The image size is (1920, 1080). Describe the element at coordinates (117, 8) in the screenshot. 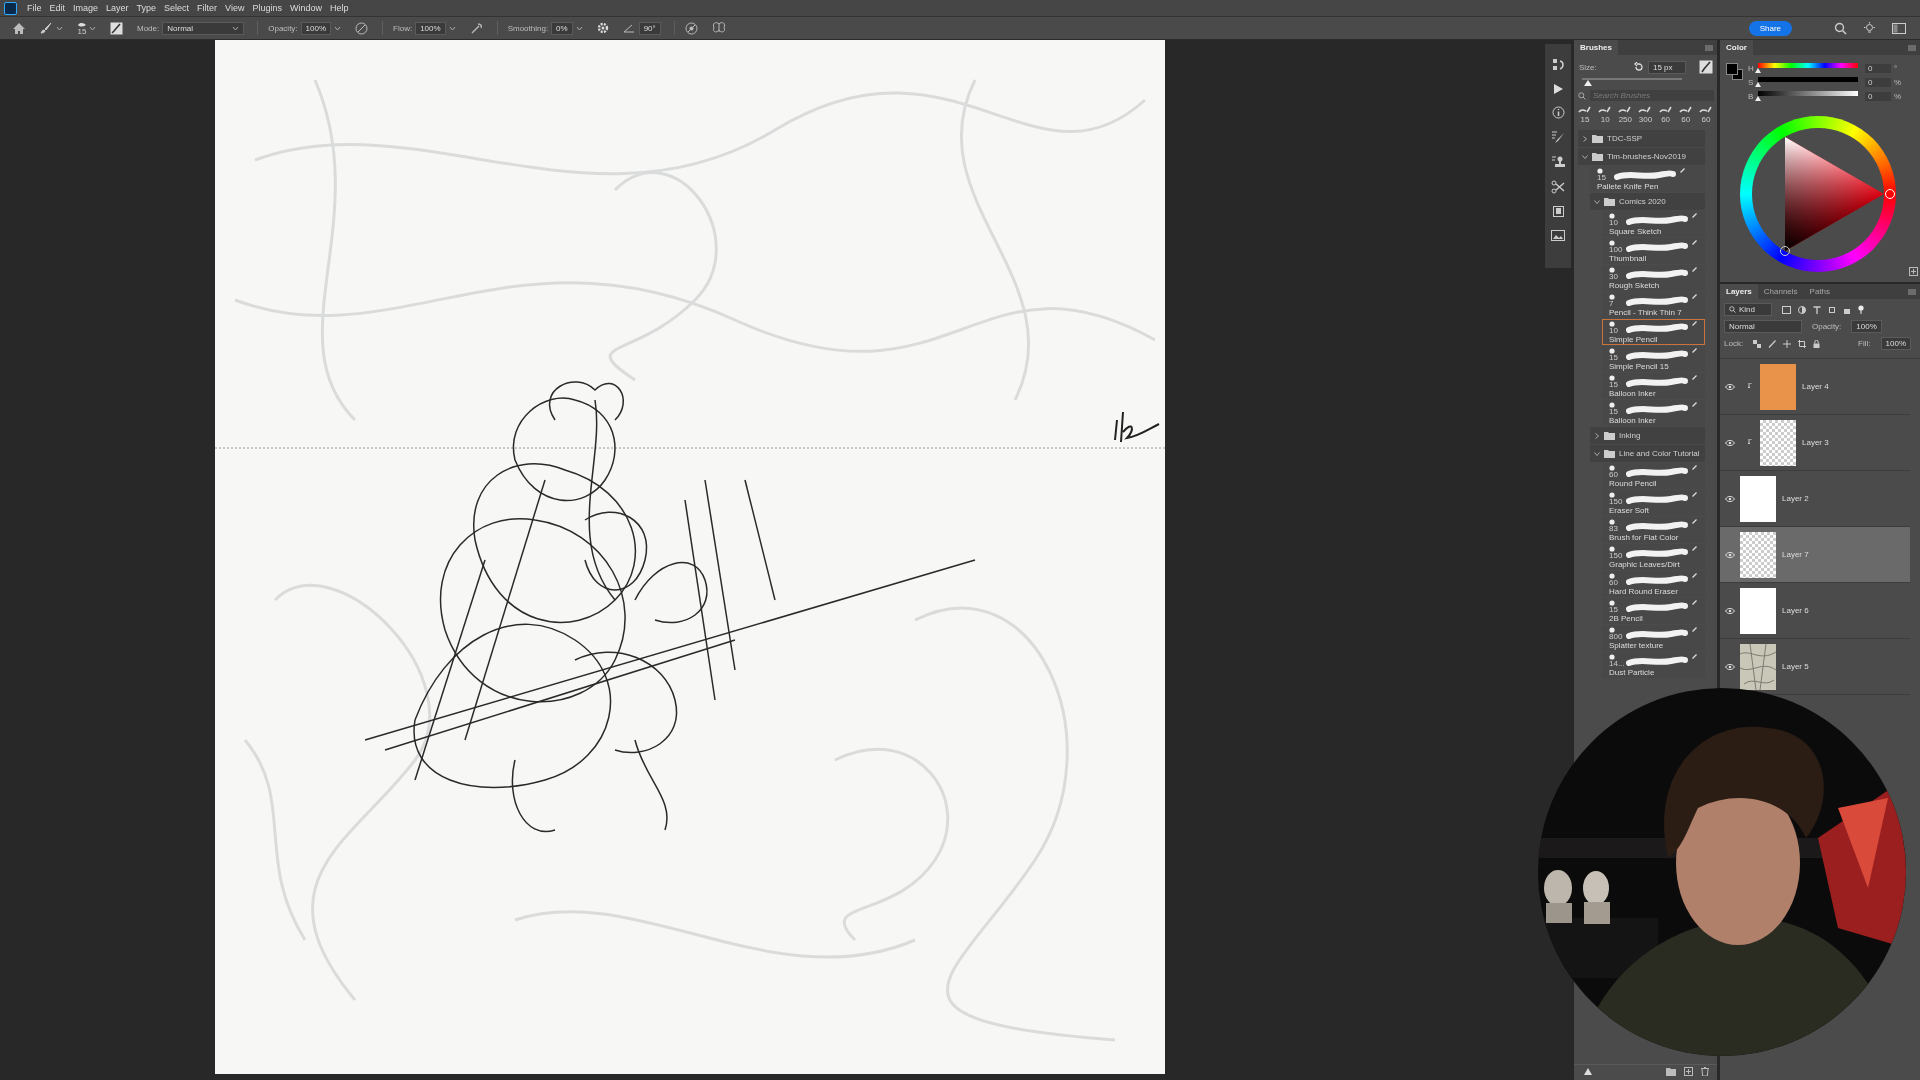

I see `menu-item: Layer` at that location.